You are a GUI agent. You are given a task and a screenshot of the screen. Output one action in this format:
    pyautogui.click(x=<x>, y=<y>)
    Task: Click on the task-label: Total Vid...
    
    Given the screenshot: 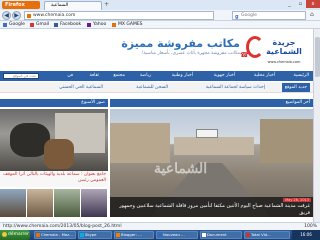 What is the action you would take?
    pyautogui.click(x=261, y=234)
    